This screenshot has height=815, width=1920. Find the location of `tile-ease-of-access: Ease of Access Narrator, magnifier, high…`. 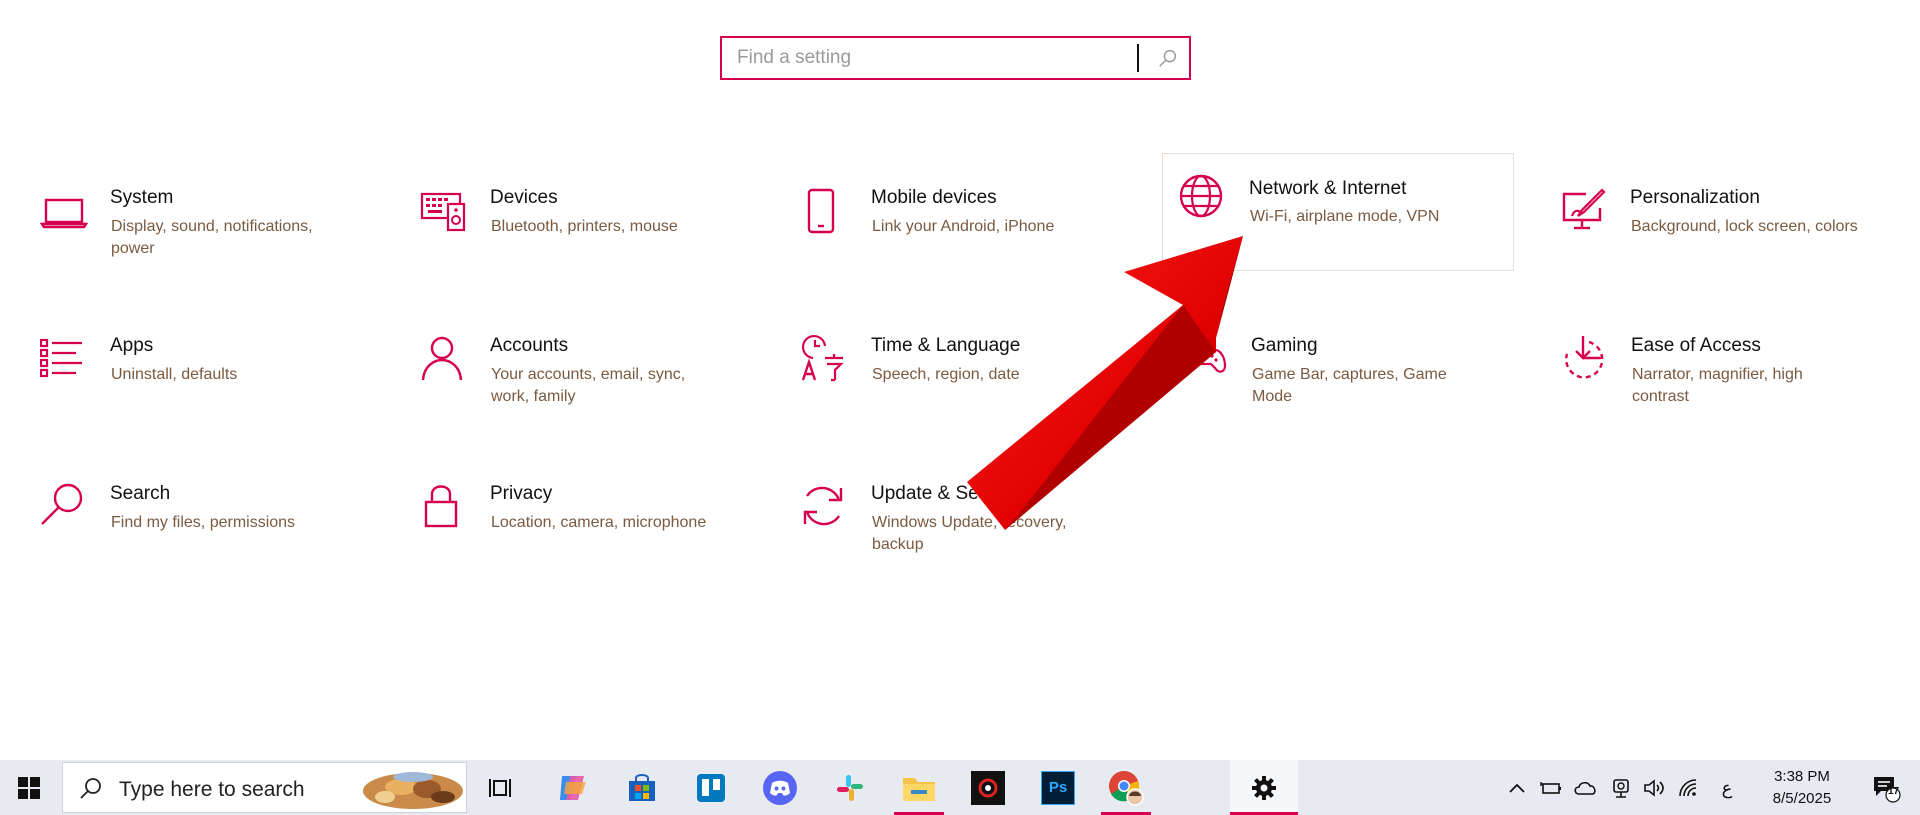

tile-ease-of-access: Ease of Access Narrator, magnifier, high… is located at coordinates (1738, 364).